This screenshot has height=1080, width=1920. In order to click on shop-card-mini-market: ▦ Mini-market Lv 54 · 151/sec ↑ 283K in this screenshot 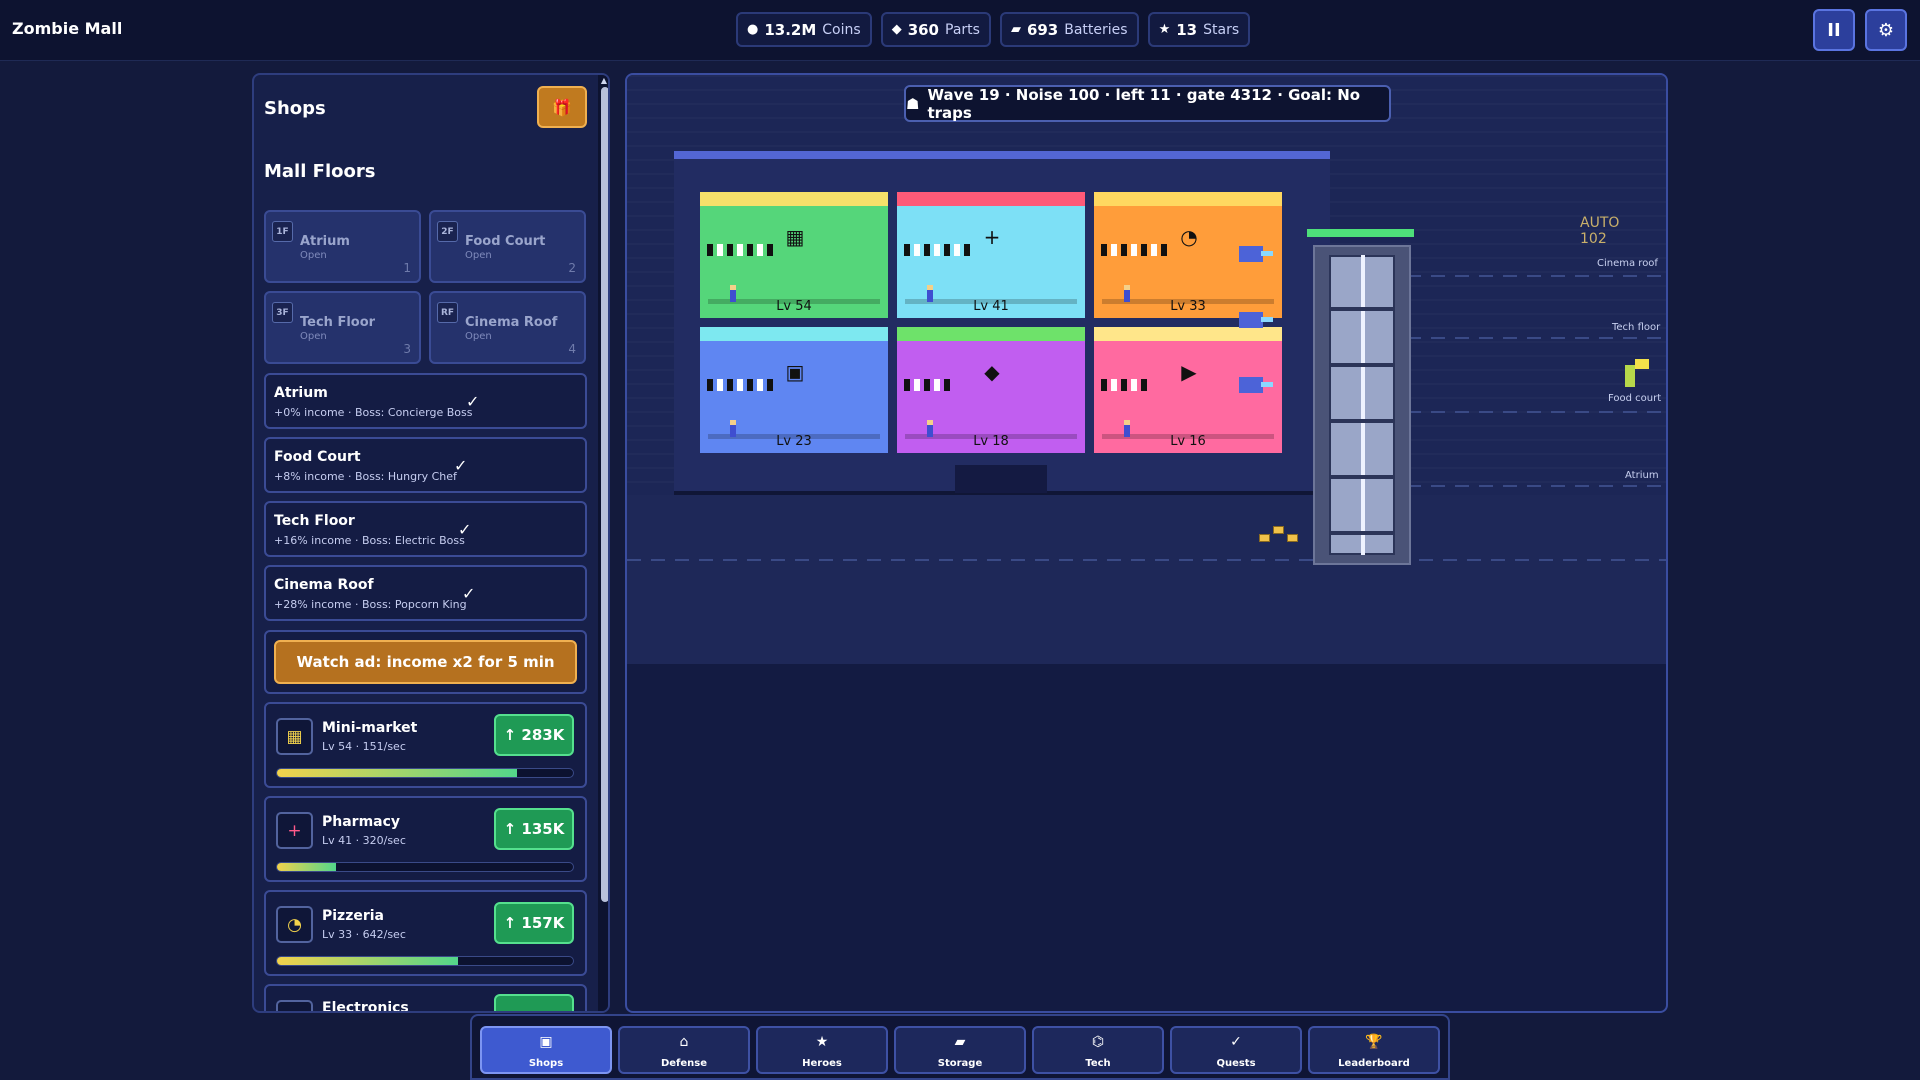, I will do `click(425, 745)`.